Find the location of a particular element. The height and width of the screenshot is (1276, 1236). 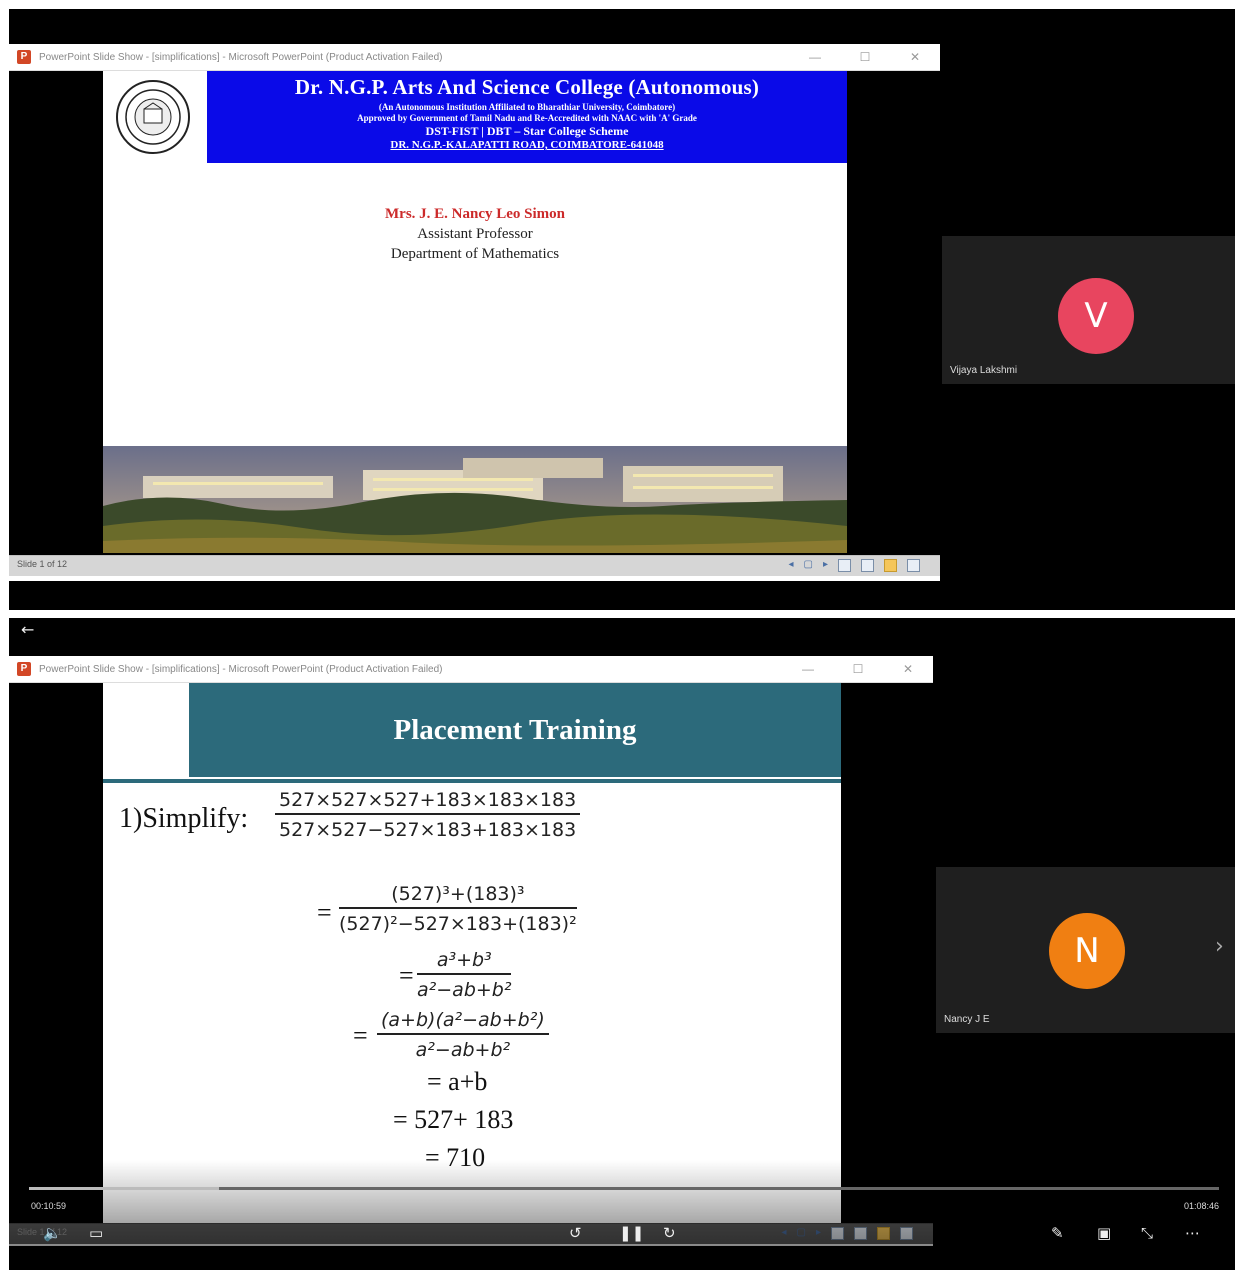

step3-denominator: a²−ab+b² is located at coordinates (463, 1050).